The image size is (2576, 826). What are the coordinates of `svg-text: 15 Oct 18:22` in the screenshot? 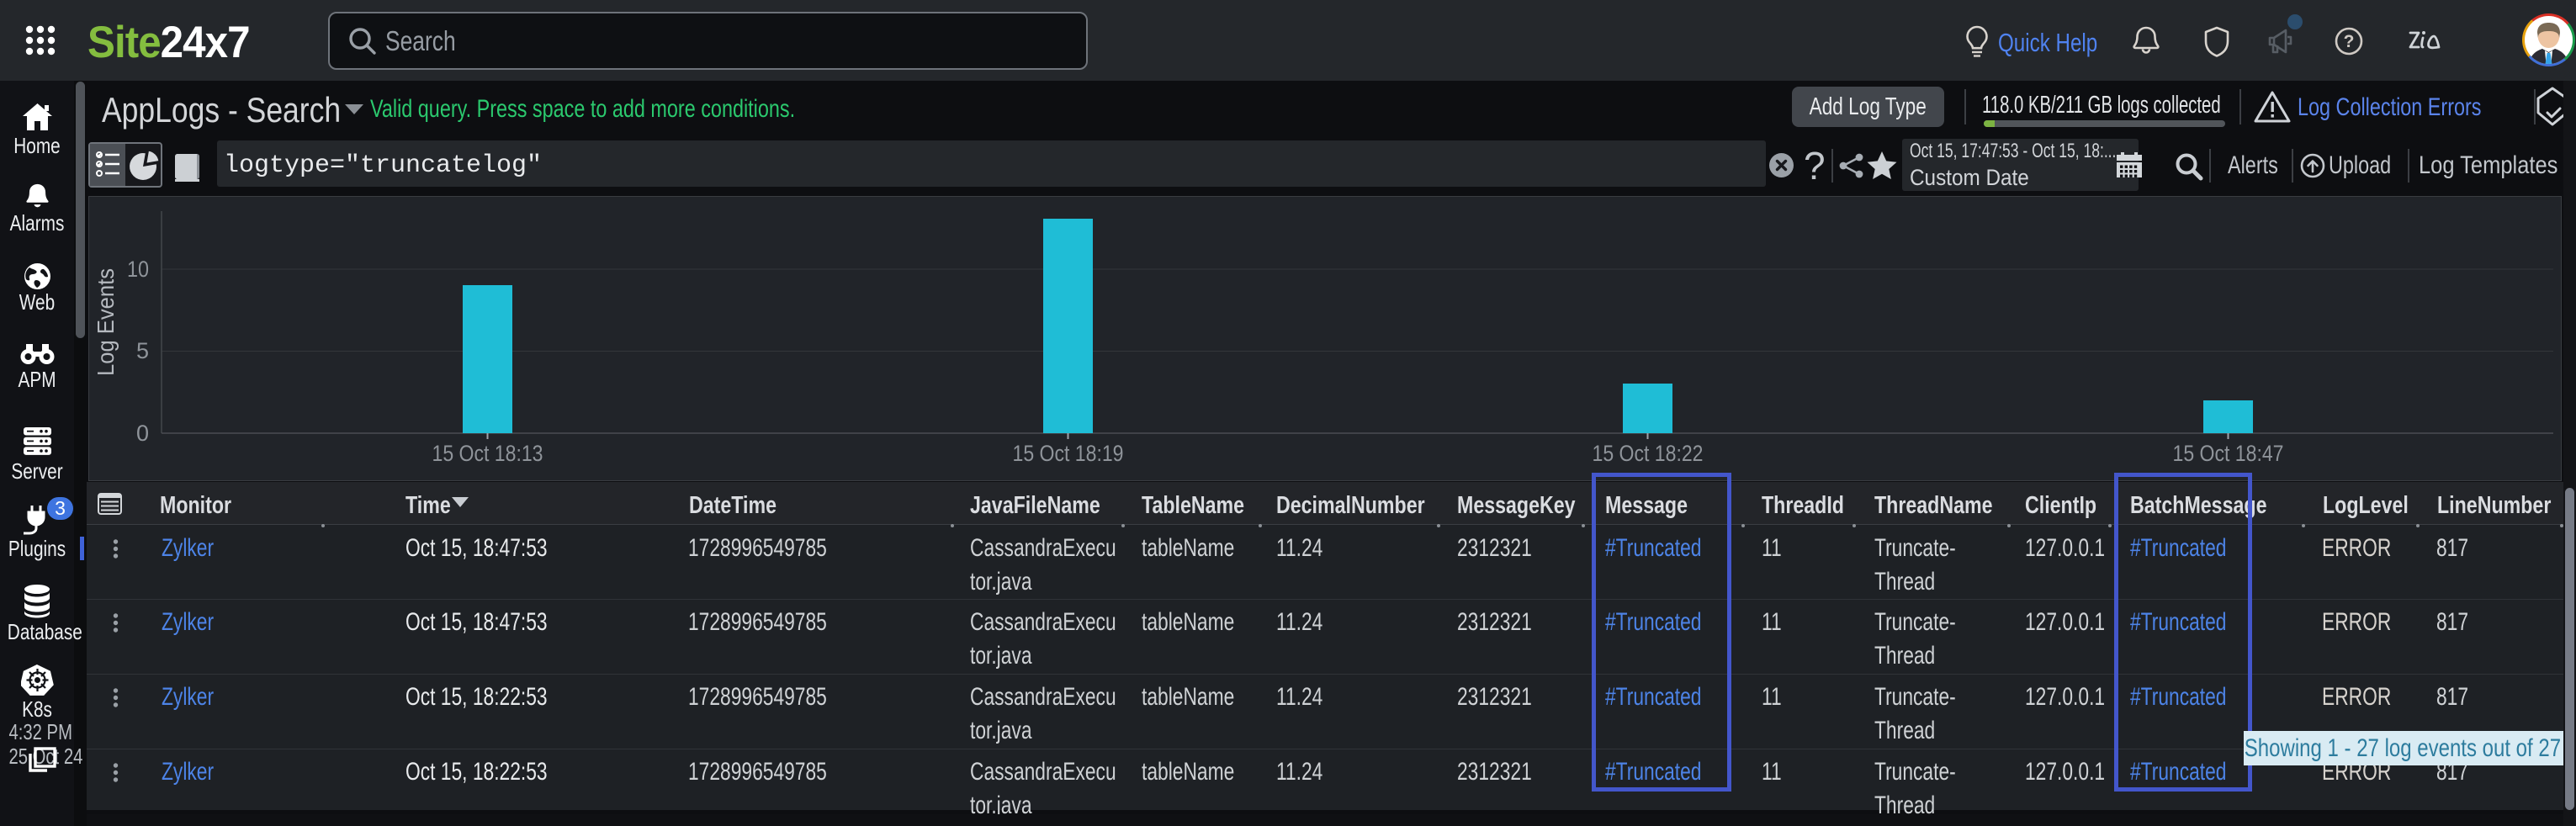 It's located at (1648, 454).